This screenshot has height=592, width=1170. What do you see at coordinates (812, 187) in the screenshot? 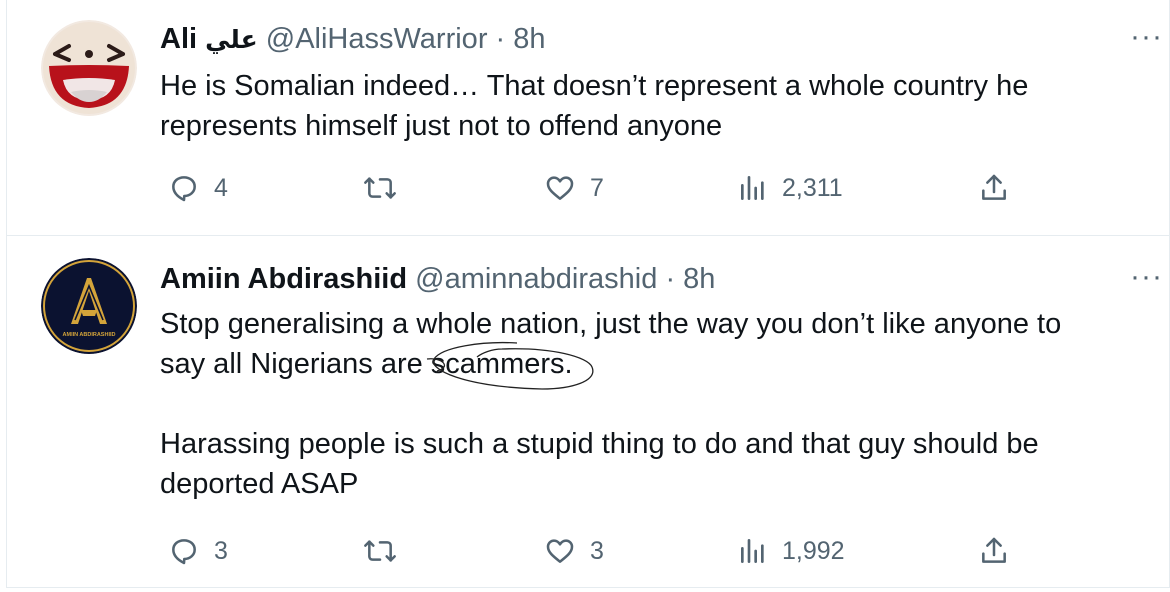
I see `views-count: 2,311` at bounding box center [812, 187].